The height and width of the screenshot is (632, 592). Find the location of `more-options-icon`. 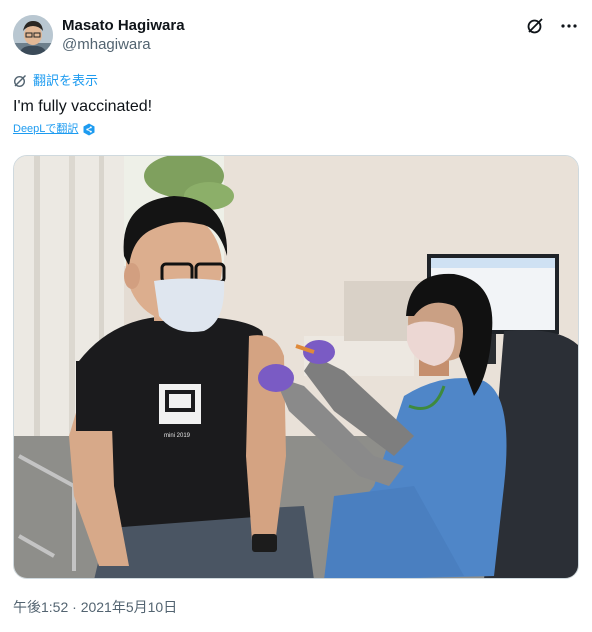

more-options-icon is located at coordinates (569, 26).